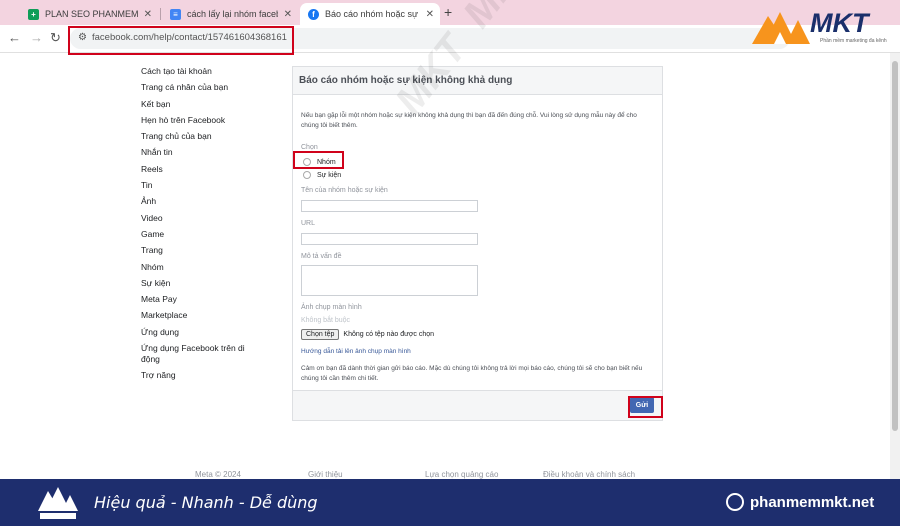  I want to click on sidebar-item-create-account: Cách tạo tài khoản, so click(211, 74).